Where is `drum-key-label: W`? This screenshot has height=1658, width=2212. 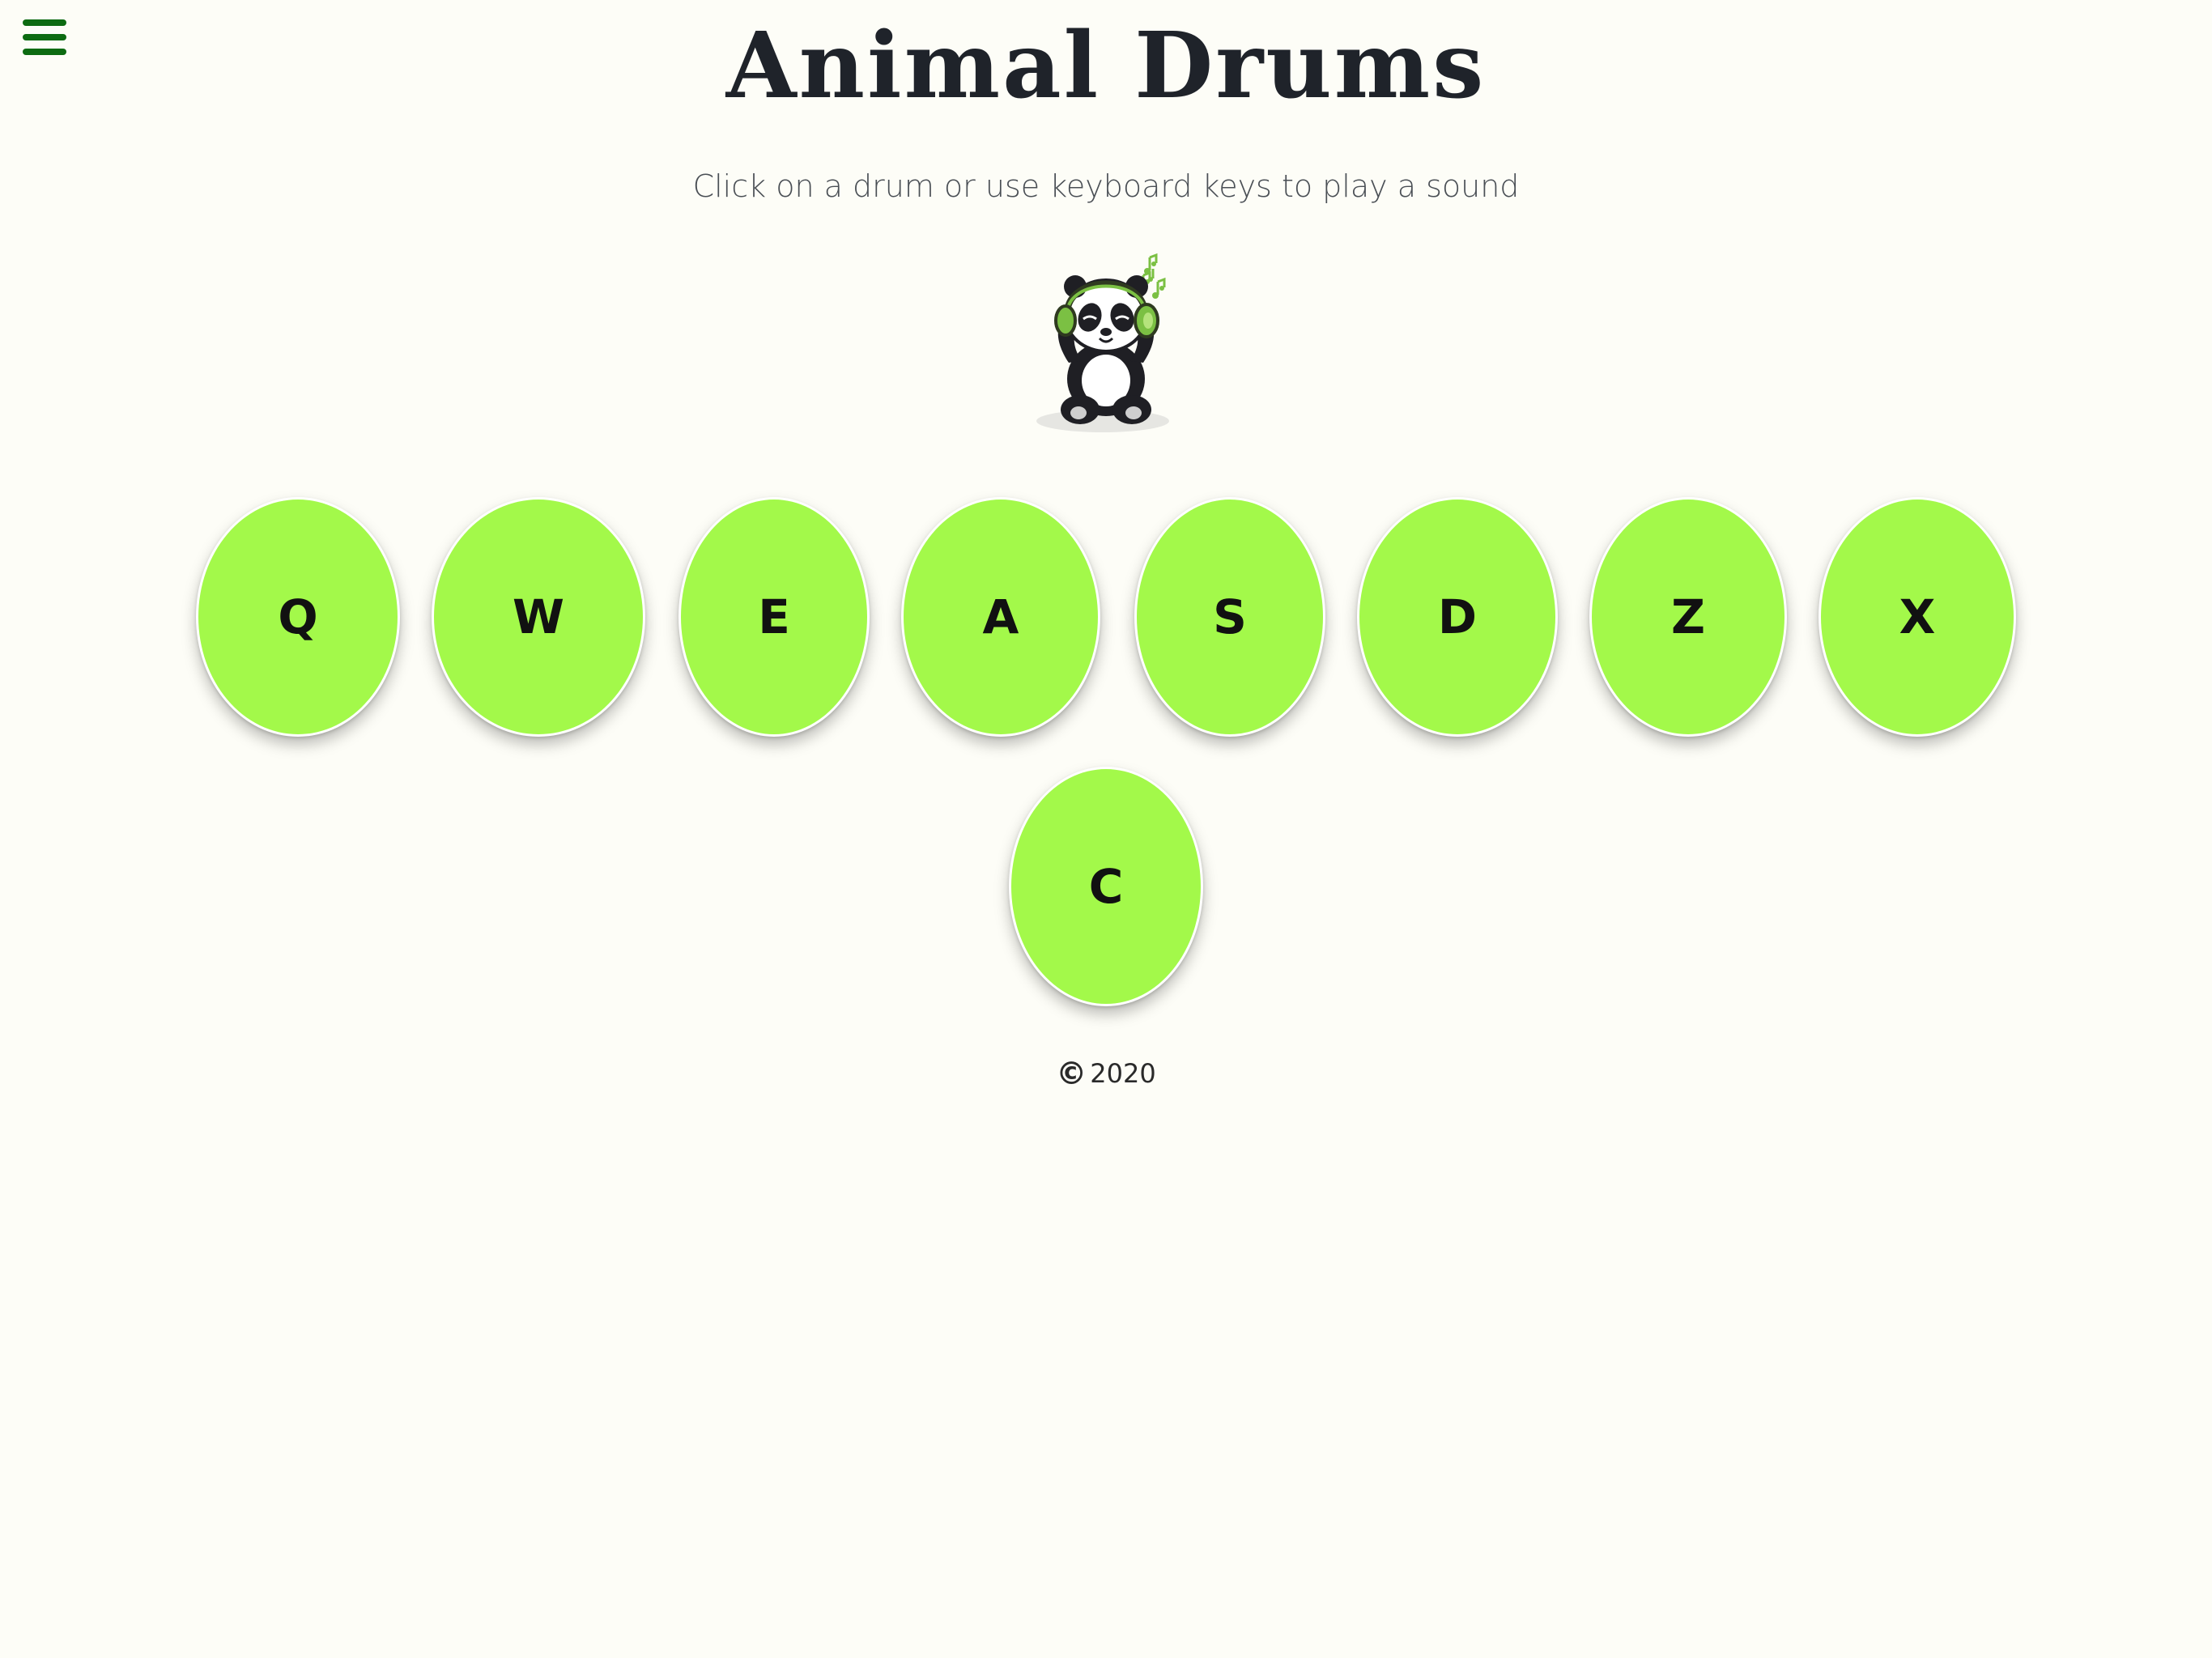
drum-key-label: W is located at coordinates (539, 616).